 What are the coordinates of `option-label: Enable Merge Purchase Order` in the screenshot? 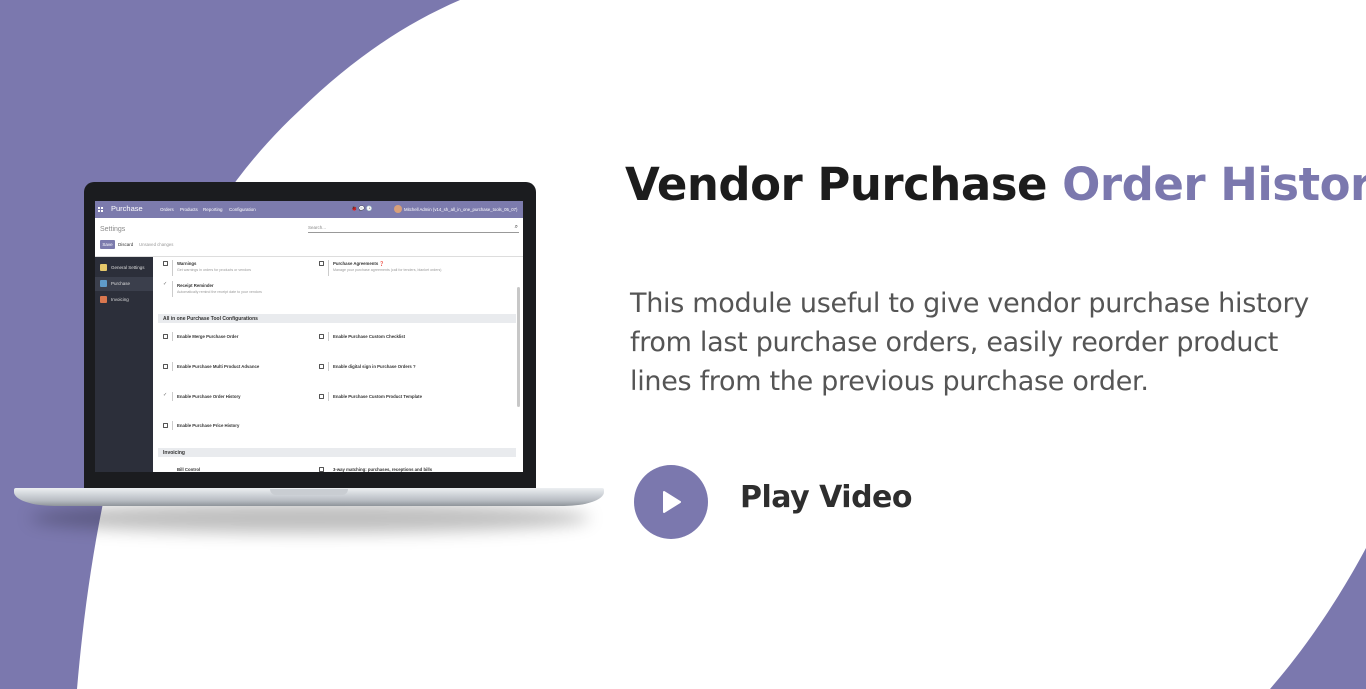 It's located at (208, 336).